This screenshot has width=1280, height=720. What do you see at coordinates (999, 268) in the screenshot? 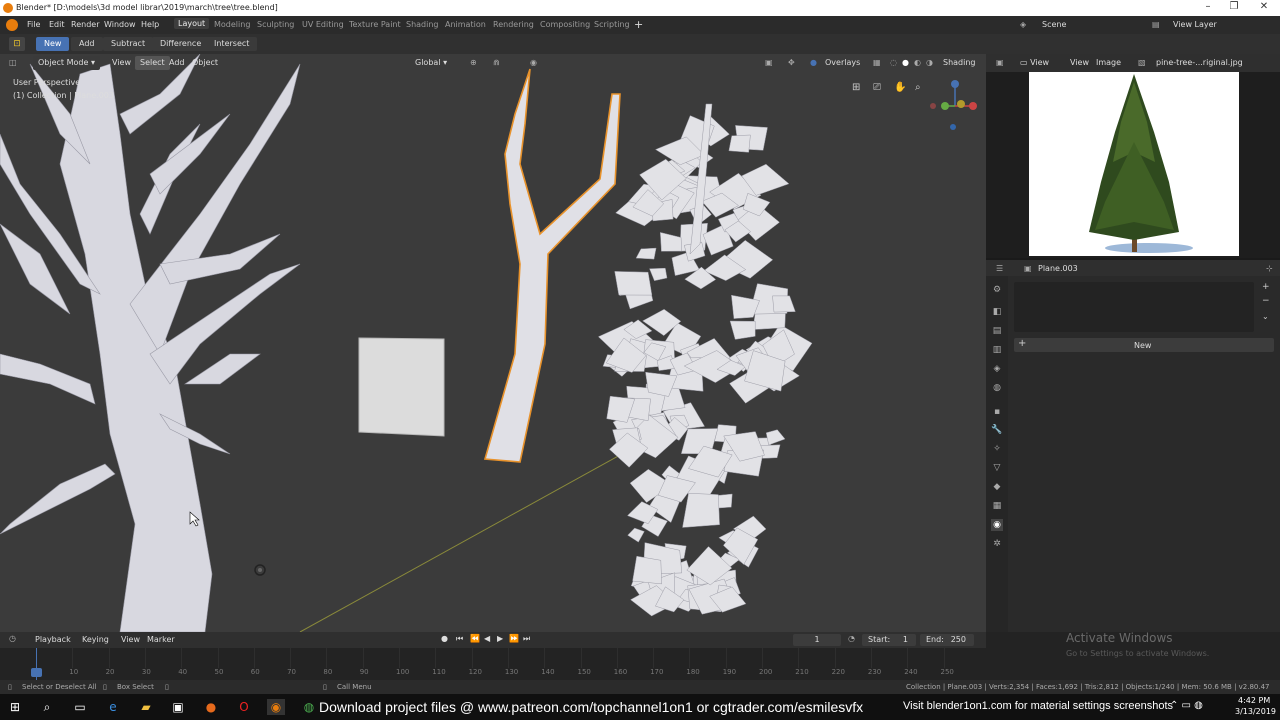
I see `properties-type-icon: ☰` at bounding box center [999, 268].